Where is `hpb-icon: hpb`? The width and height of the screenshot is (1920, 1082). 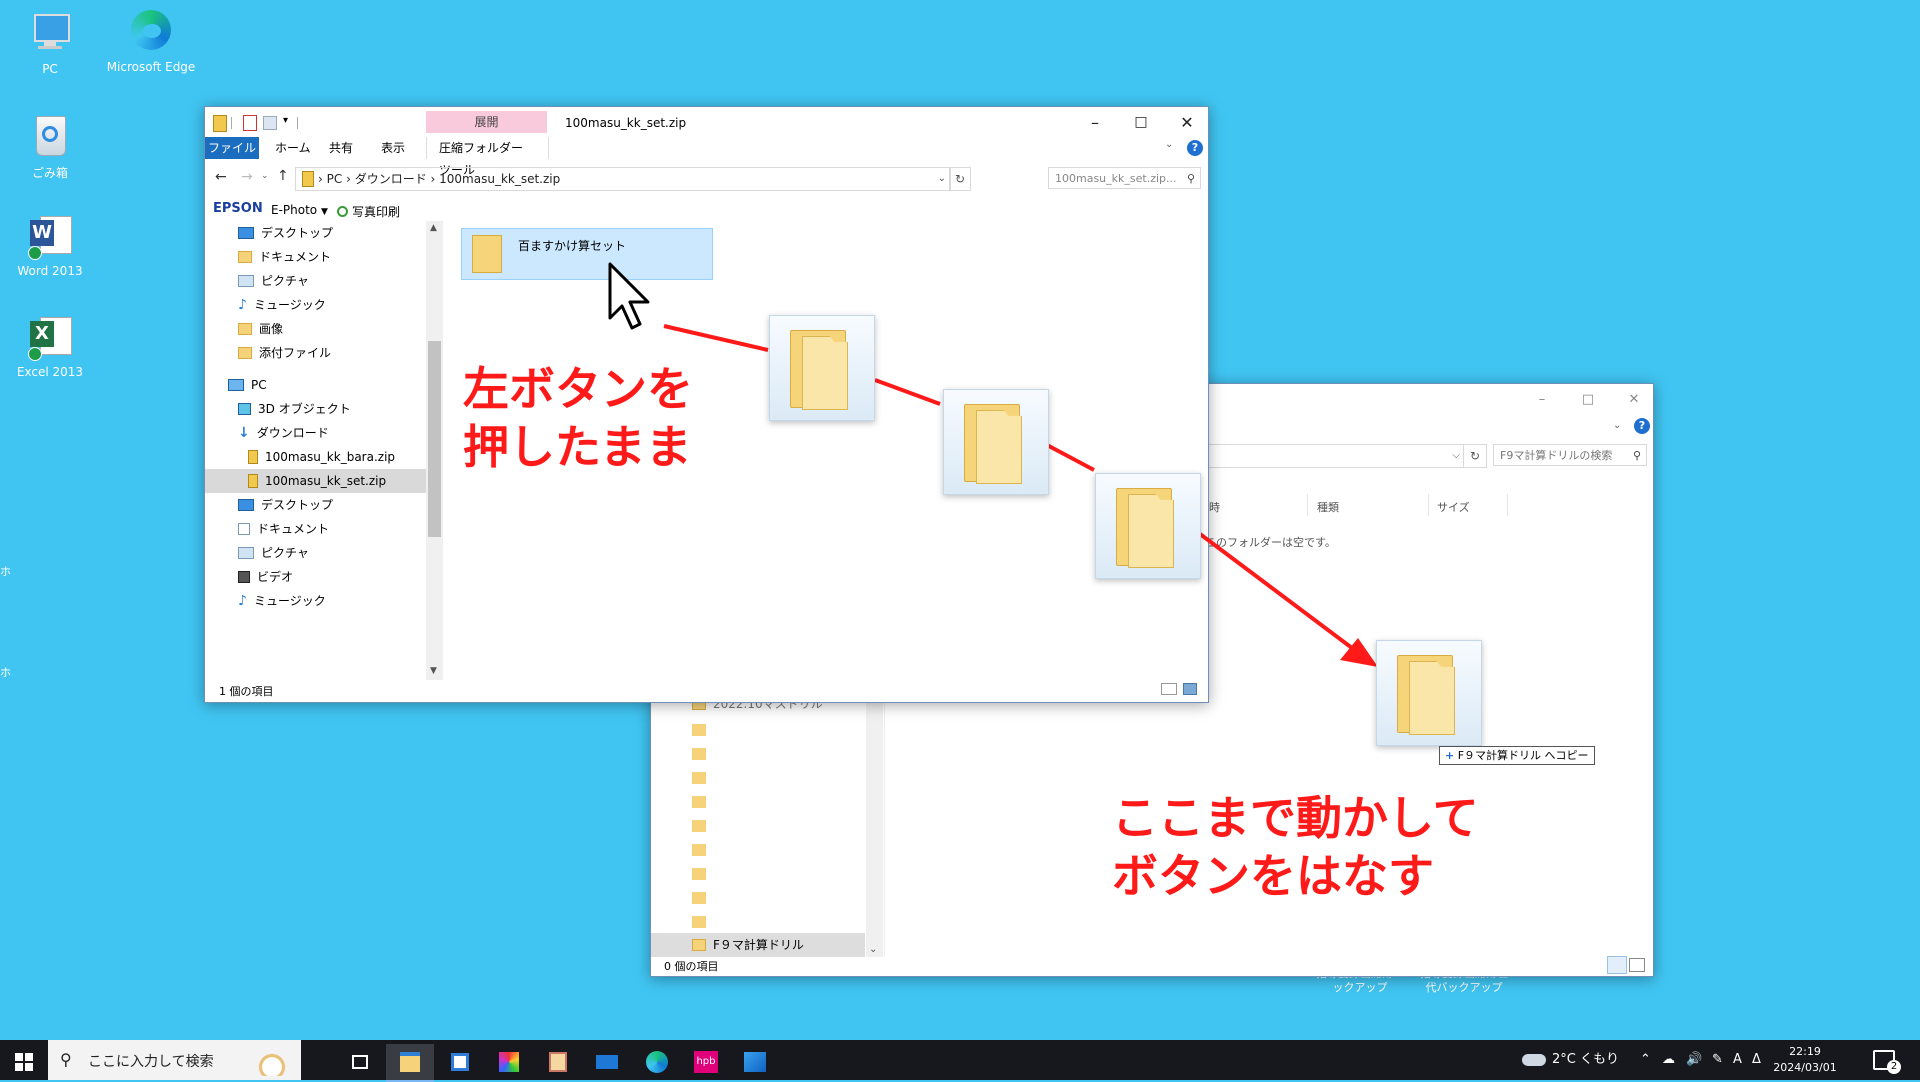
hpb-icon: hpb is located at coordinates (706, 1062).